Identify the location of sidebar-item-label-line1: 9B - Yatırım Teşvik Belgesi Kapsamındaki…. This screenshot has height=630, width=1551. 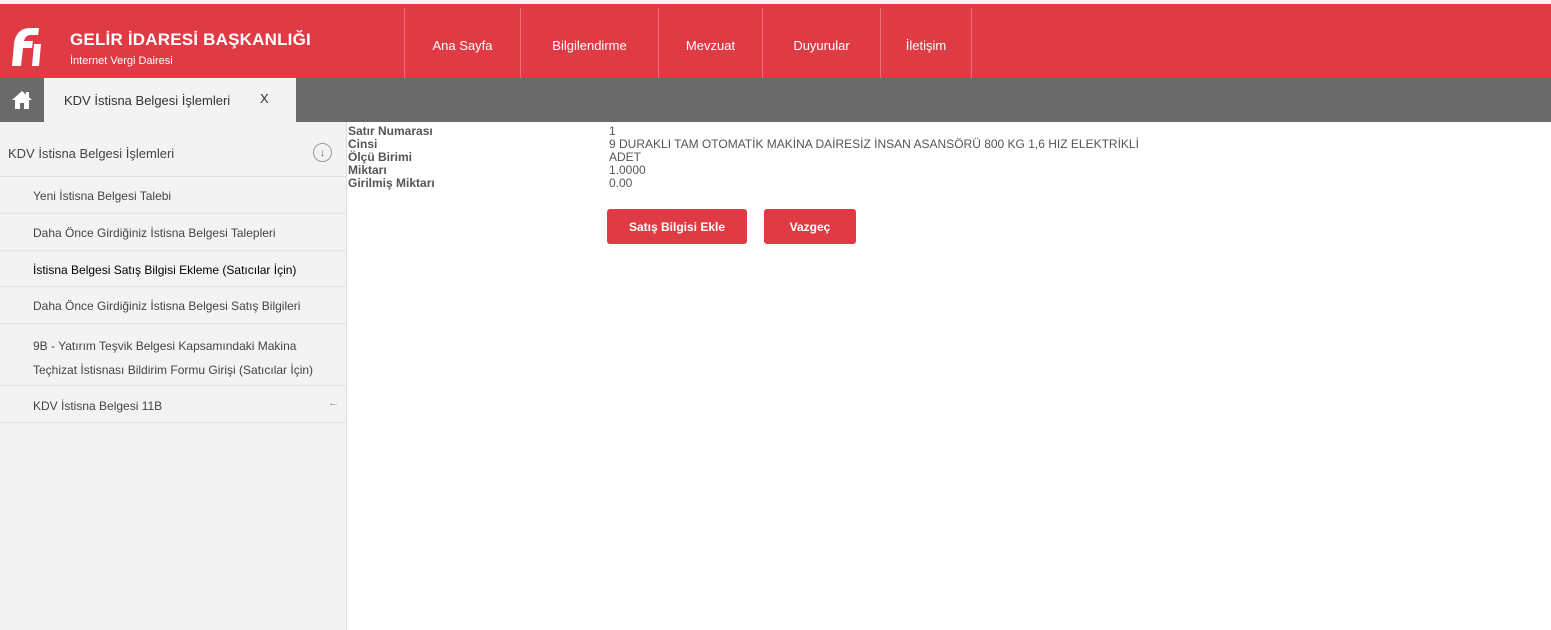
(165, 346).